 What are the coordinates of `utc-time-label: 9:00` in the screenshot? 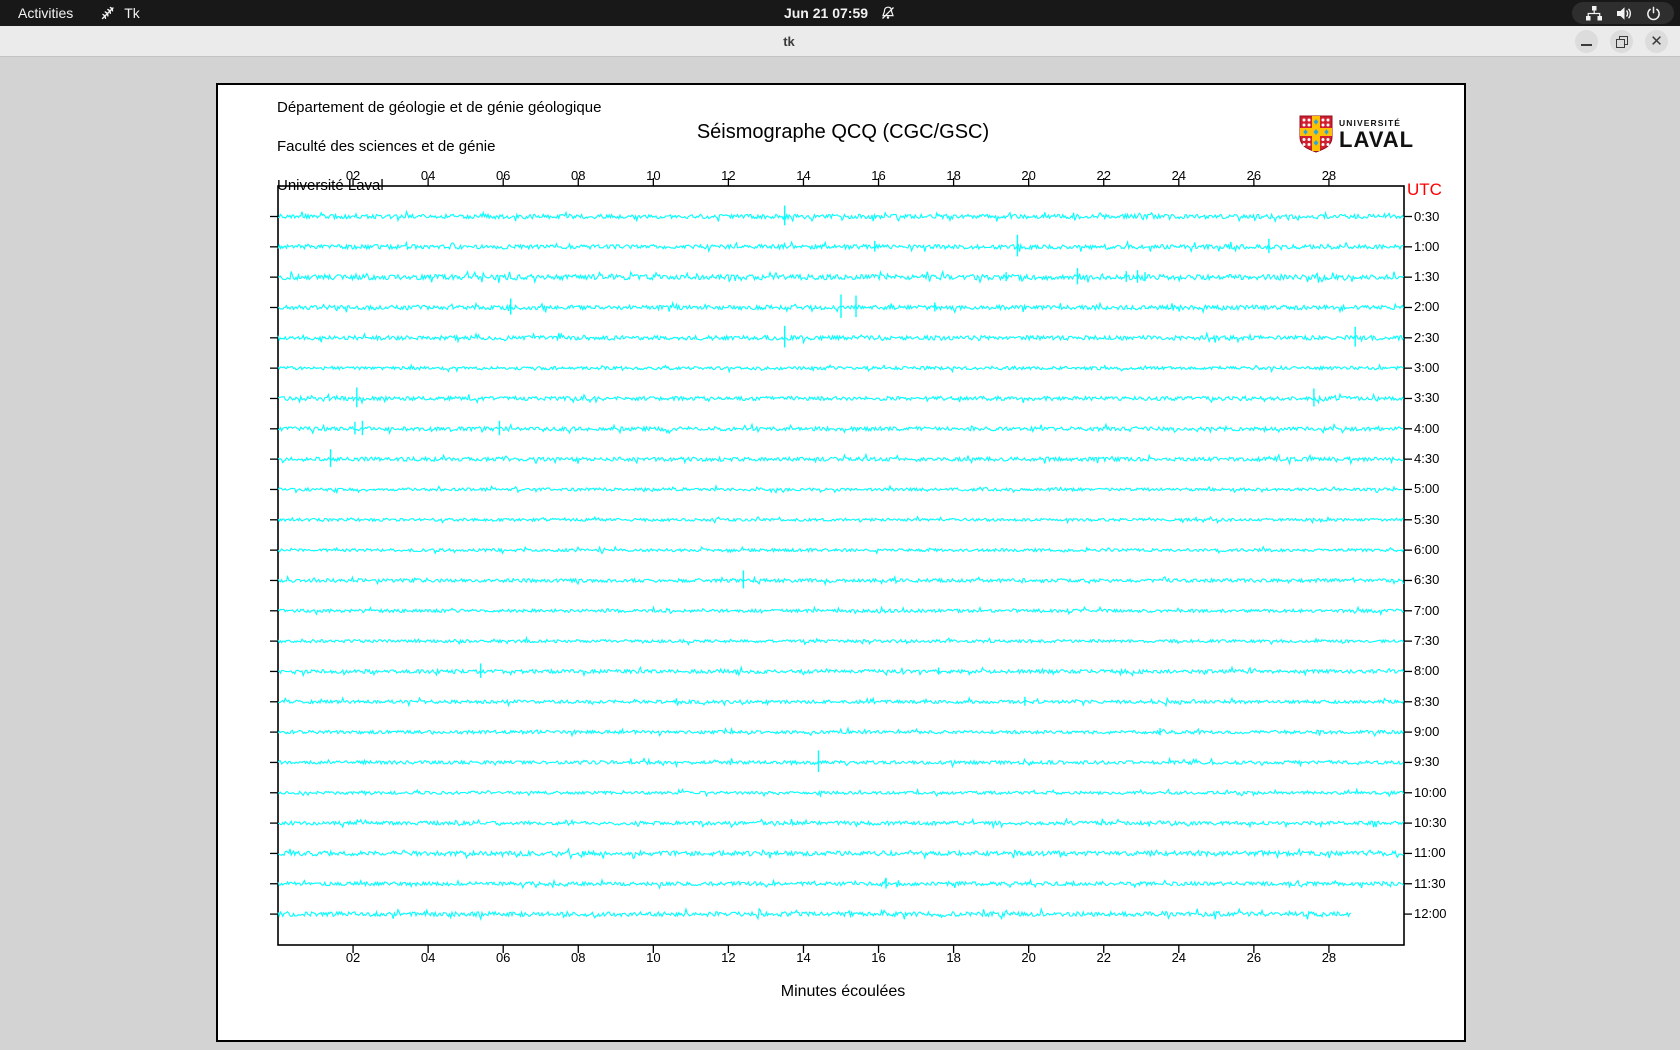 It's located at (1427, 732).